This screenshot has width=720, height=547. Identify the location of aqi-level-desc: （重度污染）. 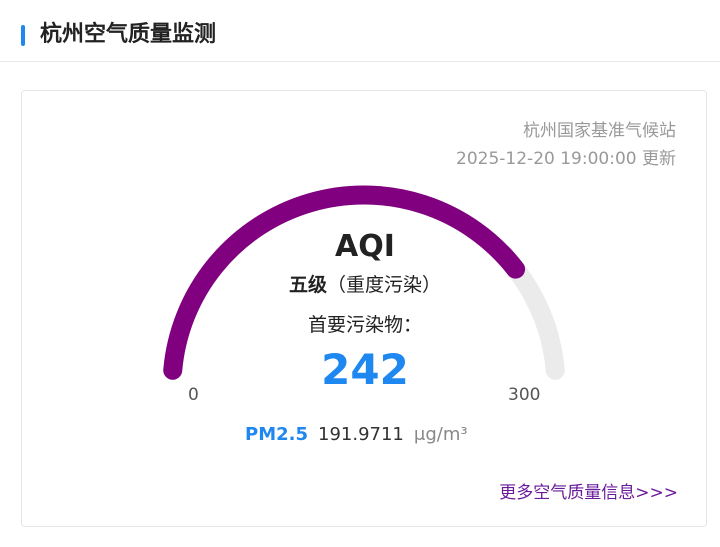
(384, 285).